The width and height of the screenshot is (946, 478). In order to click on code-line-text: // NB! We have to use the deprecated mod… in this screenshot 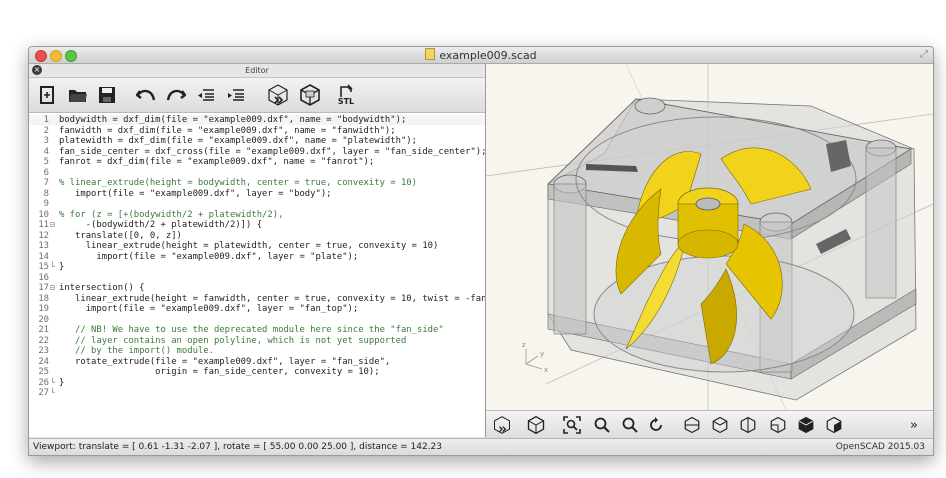, I will do `click(251, 330)`.